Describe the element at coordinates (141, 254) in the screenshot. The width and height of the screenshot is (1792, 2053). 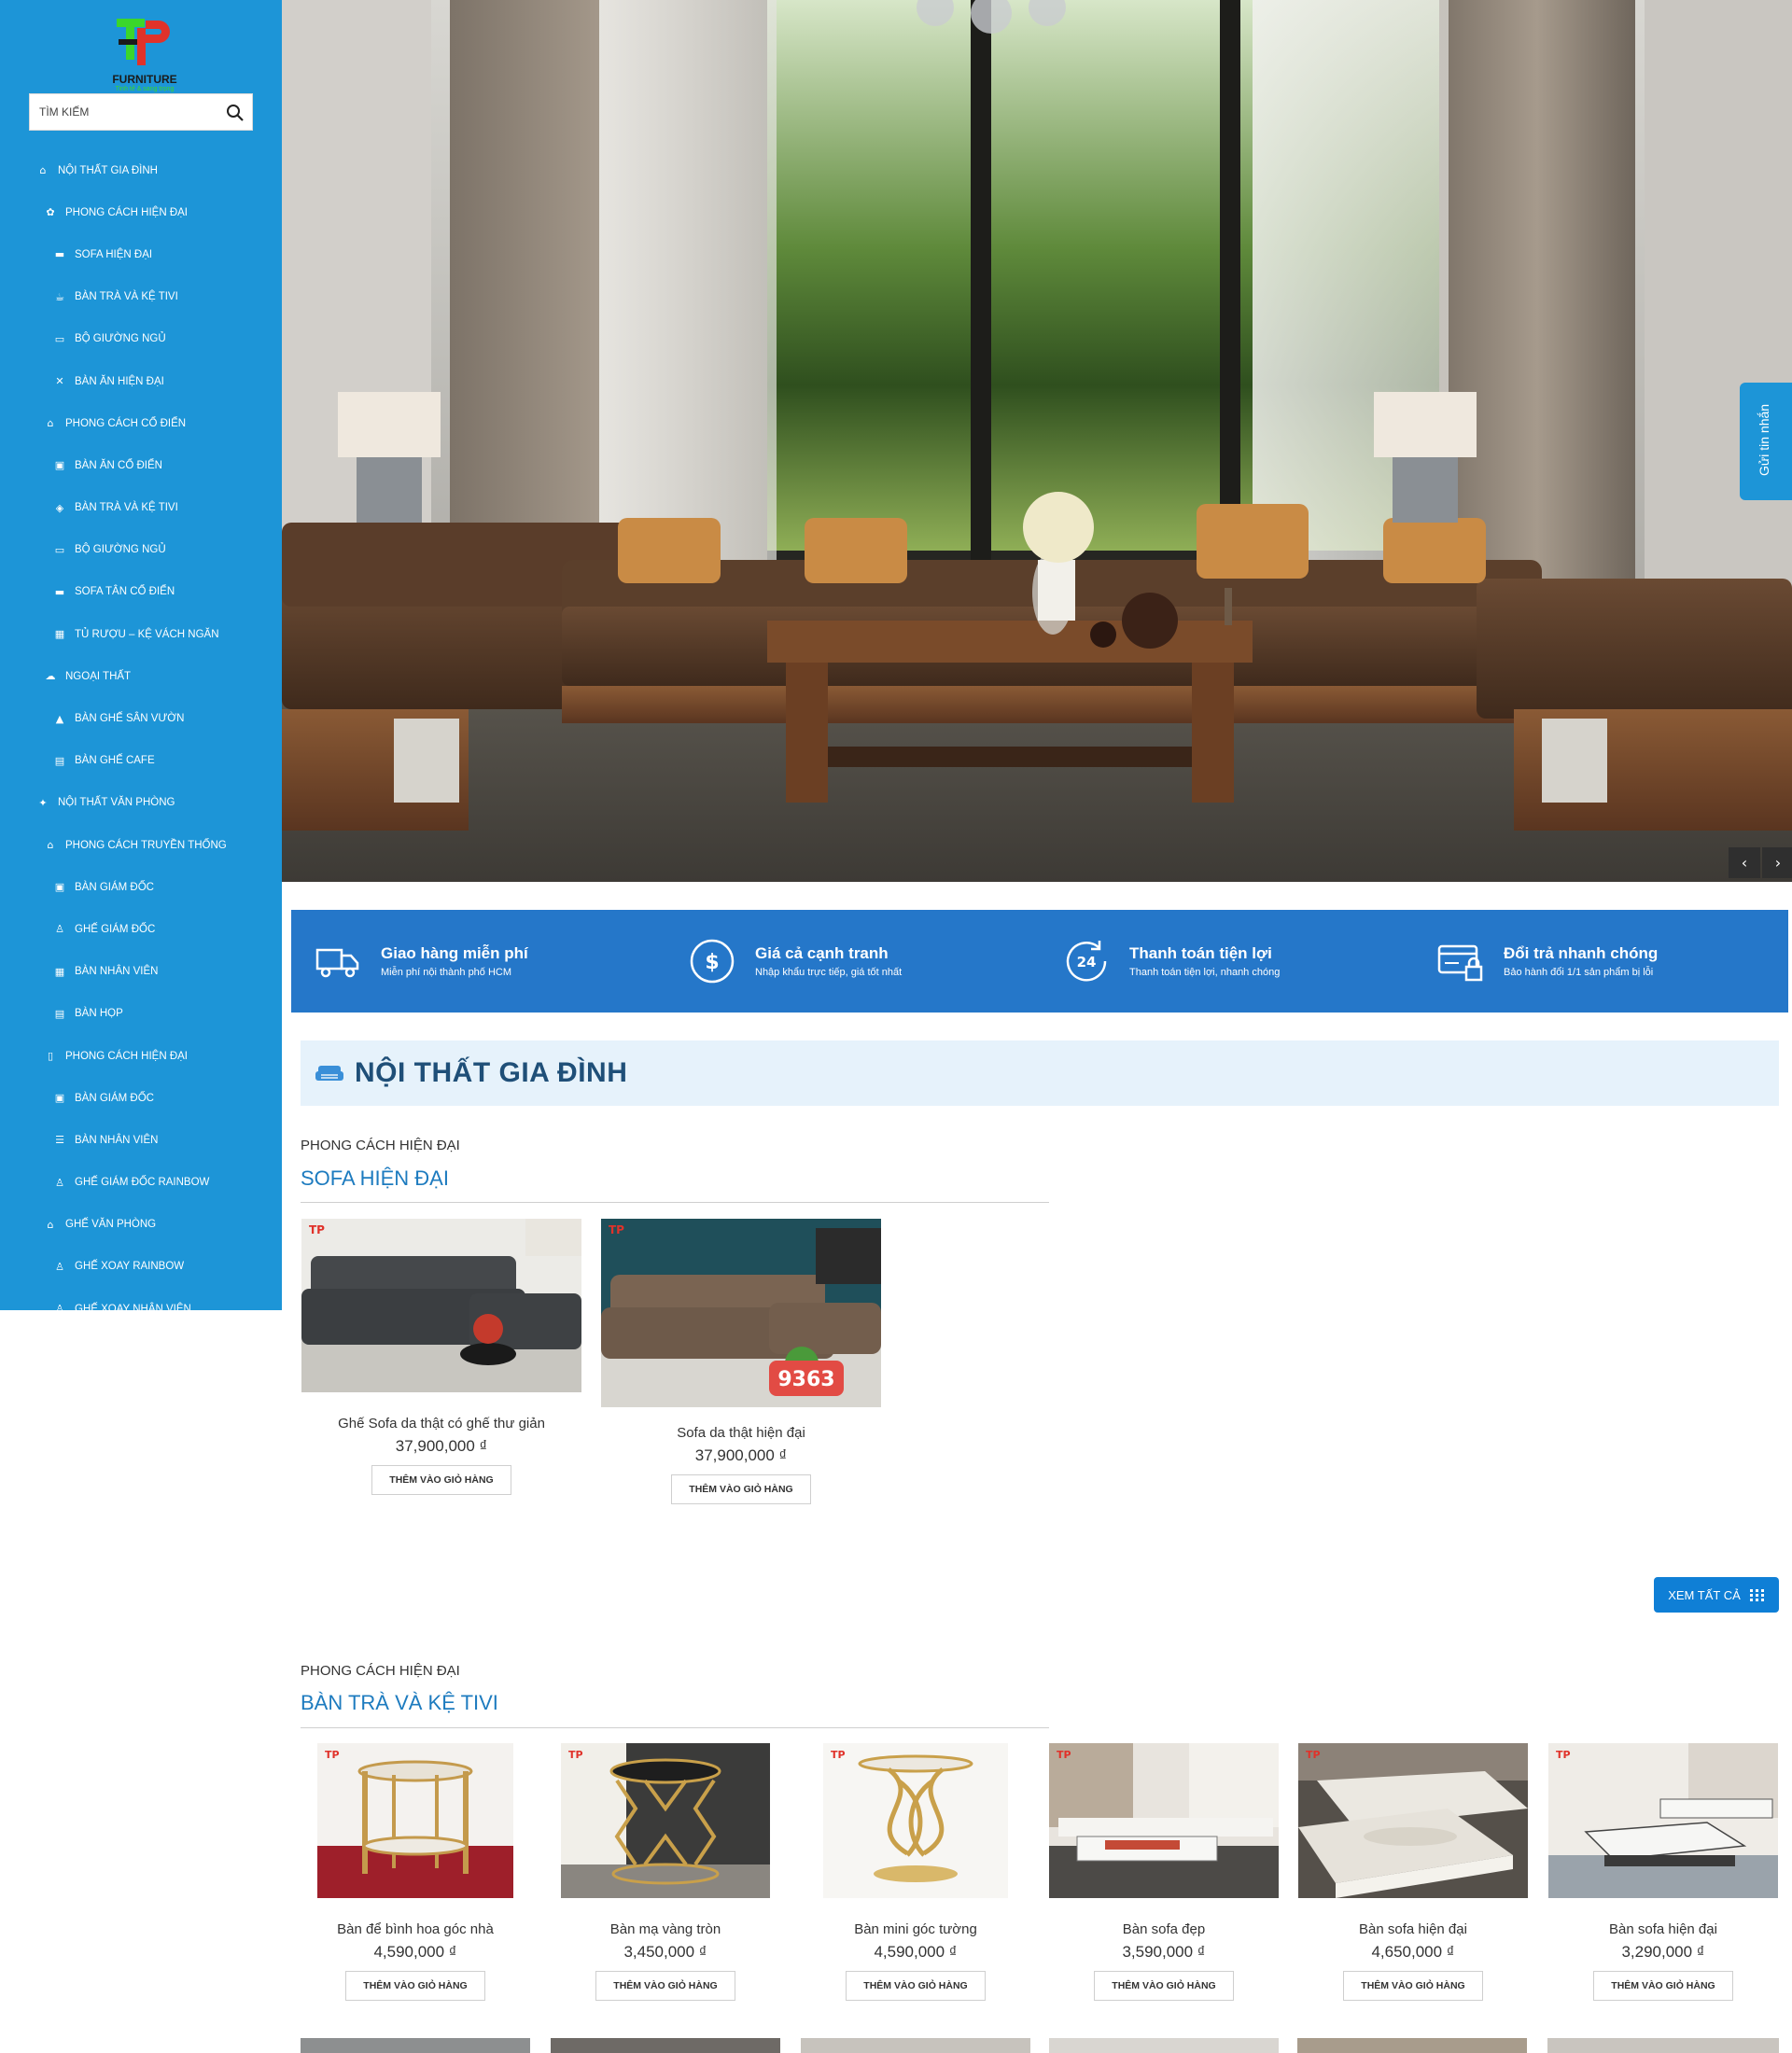
I see `sidebar-item: ▬ Sofa hiện đại` at that location.